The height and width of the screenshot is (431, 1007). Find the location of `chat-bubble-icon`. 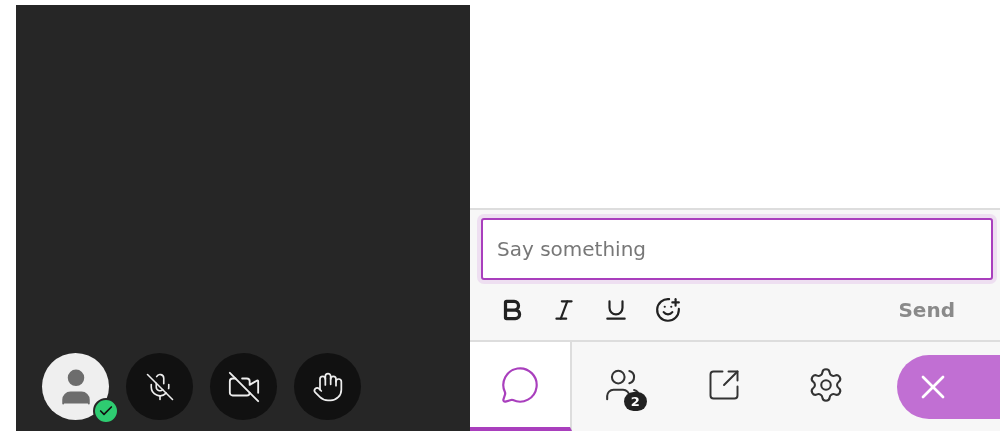

chat-bubble-icon is located at coordinates (519, 384).